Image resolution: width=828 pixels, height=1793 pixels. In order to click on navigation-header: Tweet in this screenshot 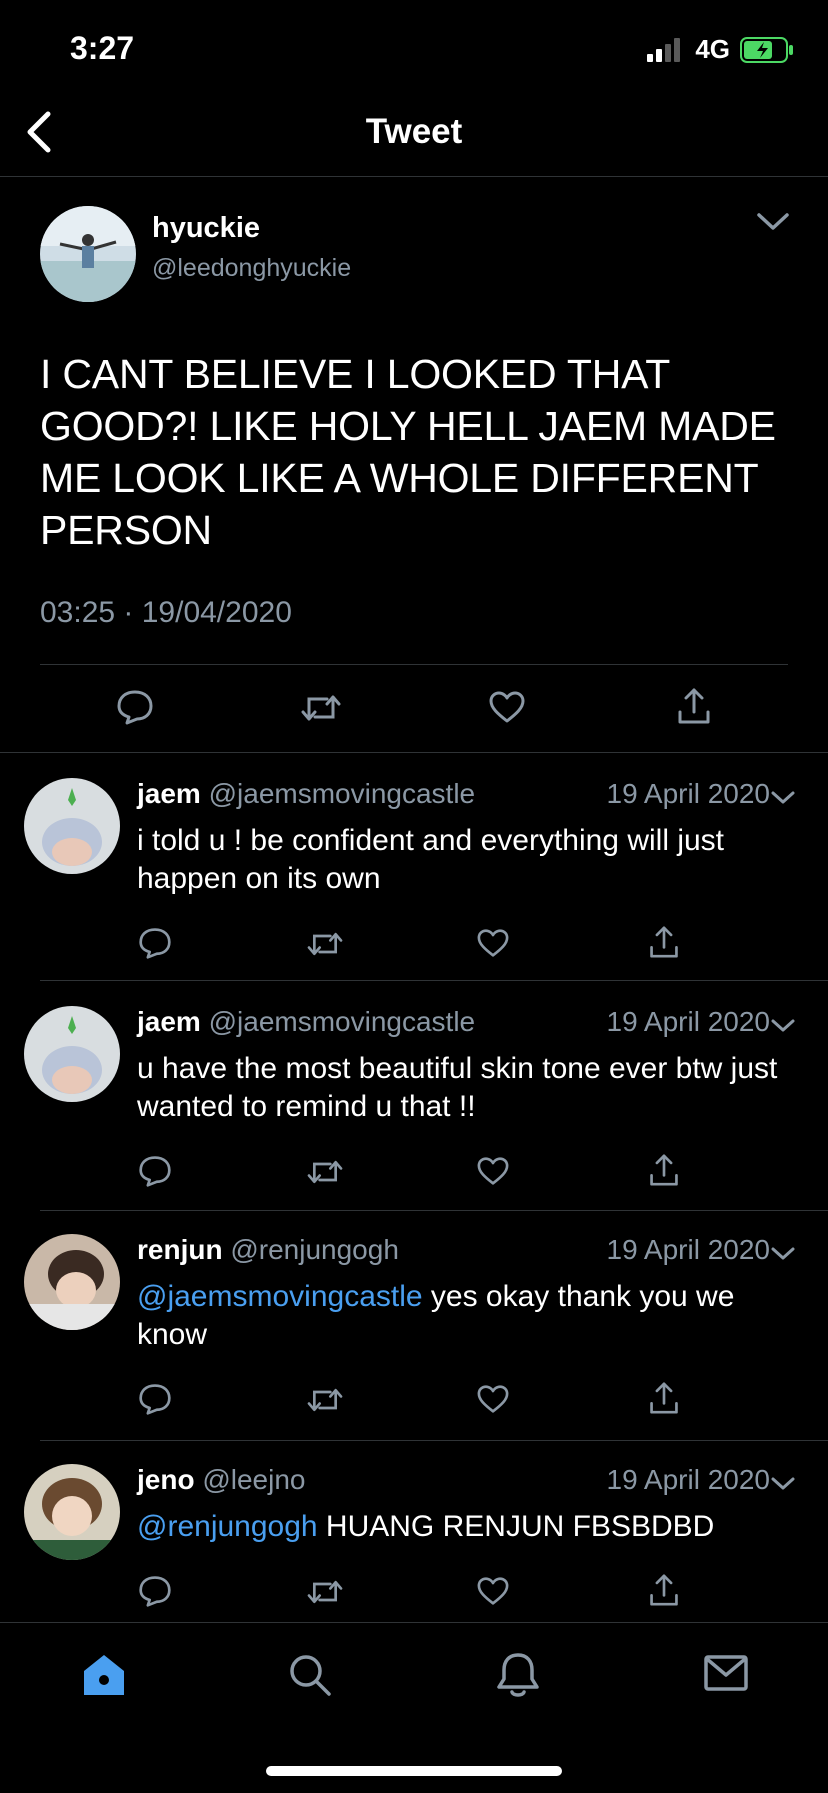, I will do `click(414, 138)`.